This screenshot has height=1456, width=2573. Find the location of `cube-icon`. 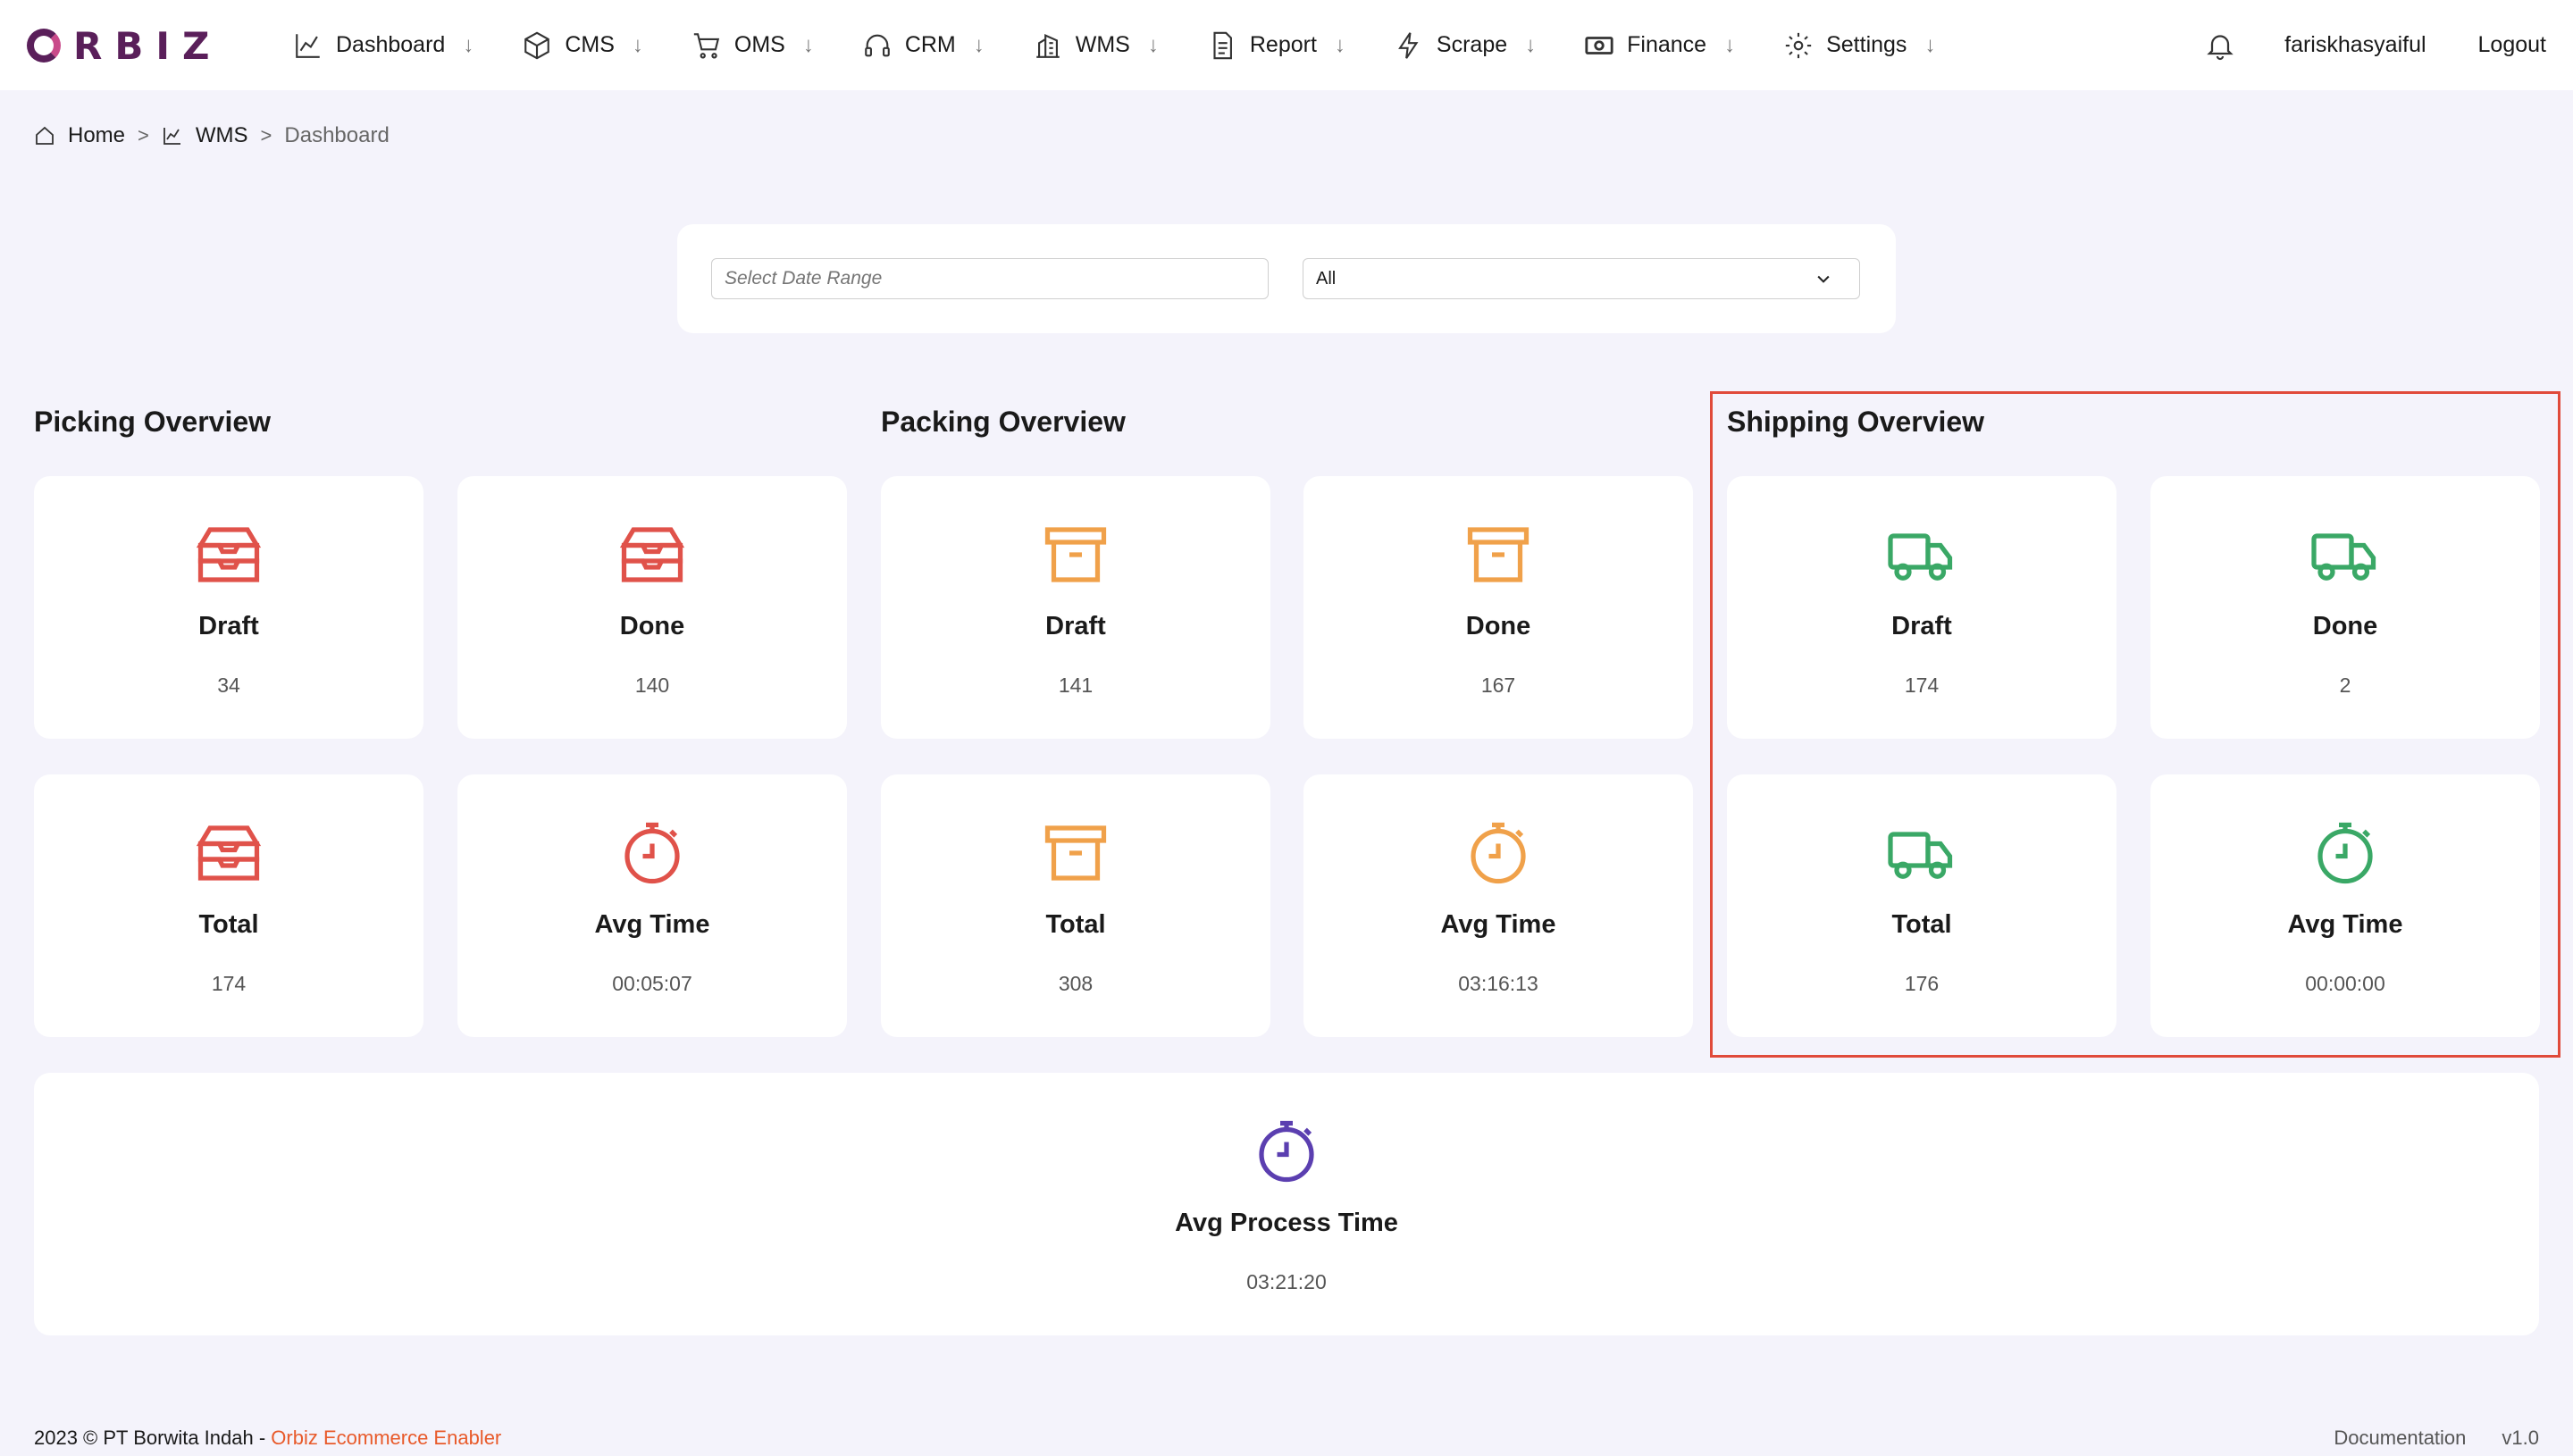

cube-icon is located at coordinates (537, 45).